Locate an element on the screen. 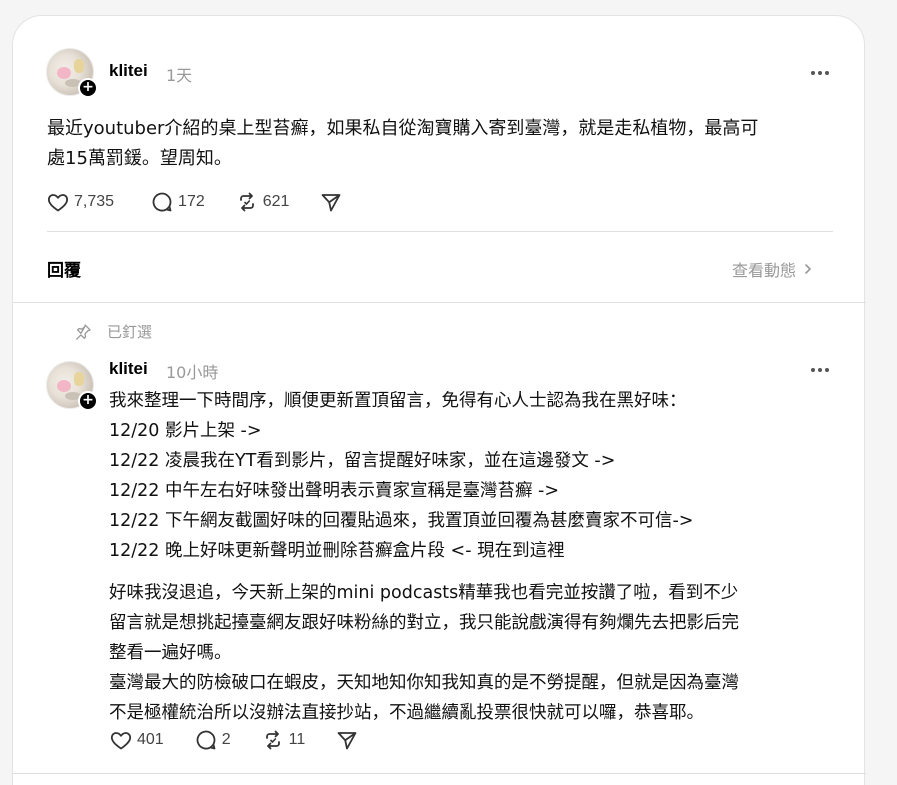 The width and height of the screenshot is (897, 785). repost-count: 11 is located at coordinates (297, 739).